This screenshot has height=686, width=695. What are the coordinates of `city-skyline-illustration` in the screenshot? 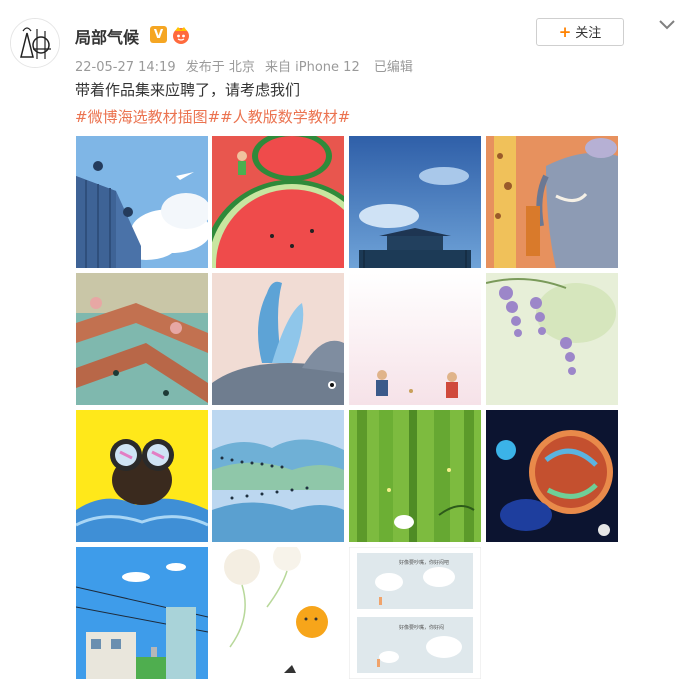 It's located at (142, 613).